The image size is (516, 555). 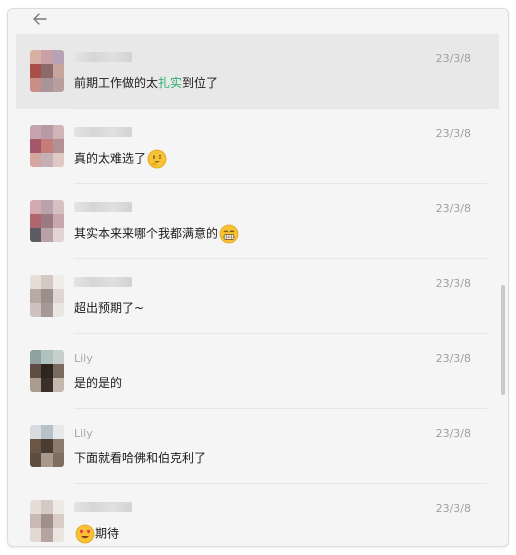 I want to click on message-segment: 前期工作做的太, so click(x=116, y=83).